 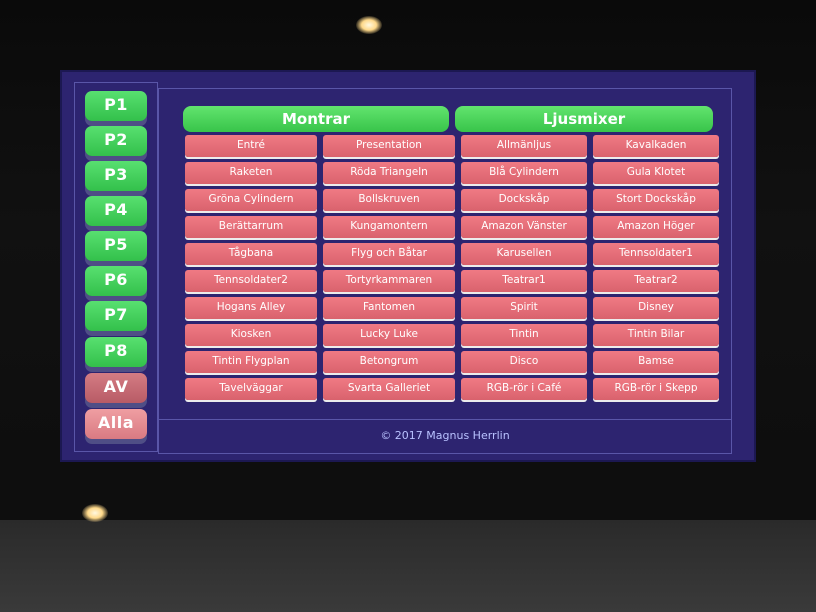 I want to click on preset-button-p3: P3, so click(x=116, y=176).